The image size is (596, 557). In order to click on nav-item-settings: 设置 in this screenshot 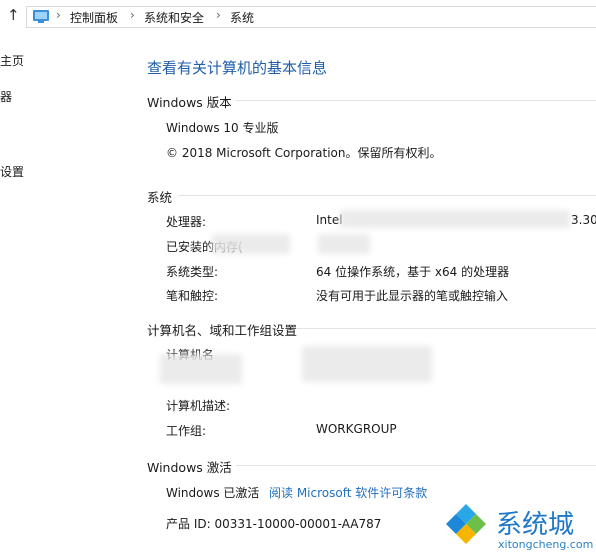, I will do `click(12, 171)`.